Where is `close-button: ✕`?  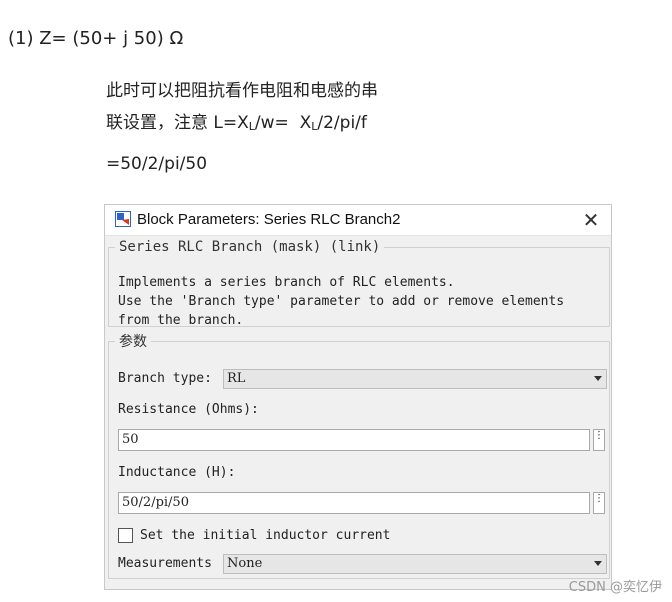 close-button: ✕ is located at coordinates (591, 220).